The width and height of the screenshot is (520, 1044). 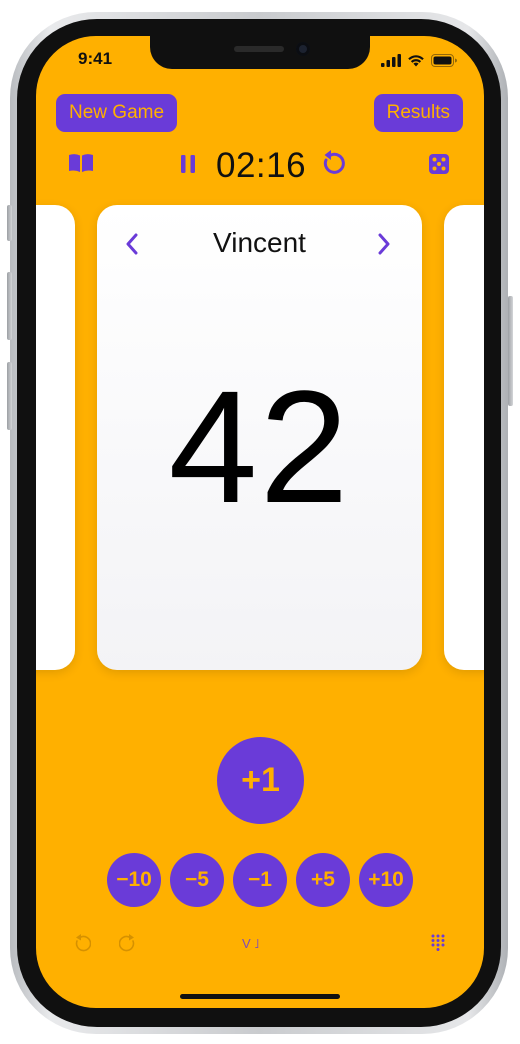 I want to click on silent-switch, so click(x=9, y=223).